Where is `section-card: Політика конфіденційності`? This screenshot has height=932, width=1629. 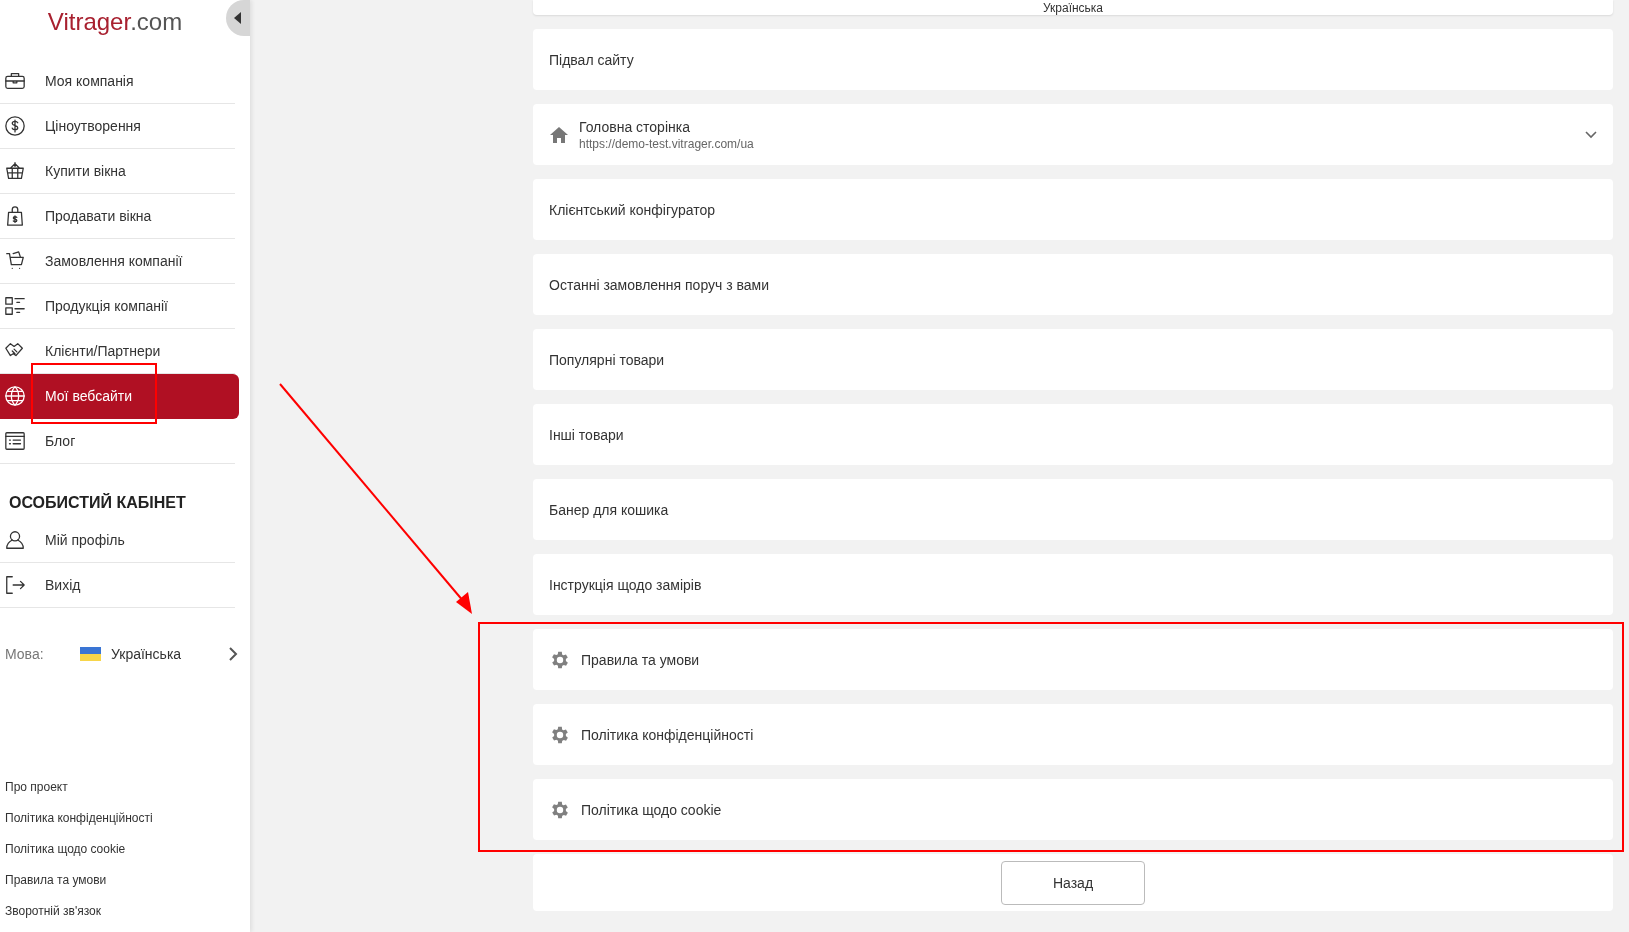
section-card: Політика конфіденційності is located at coordinates (1073, 734).